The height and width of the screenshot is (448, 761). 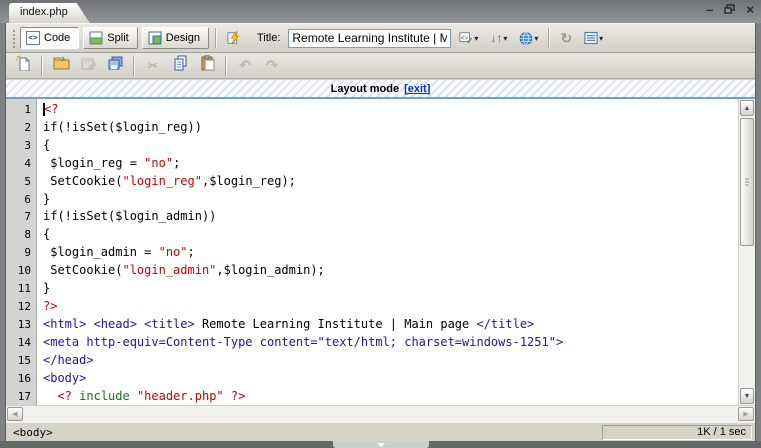 I want to click on line-number: 3, so click(x=27, y=145).